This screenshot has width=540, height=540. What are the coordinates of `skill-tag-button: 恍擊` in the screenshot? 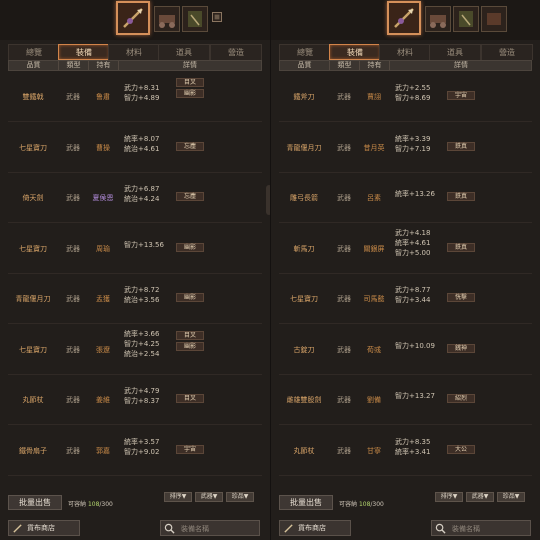 It's located at (461, 297).